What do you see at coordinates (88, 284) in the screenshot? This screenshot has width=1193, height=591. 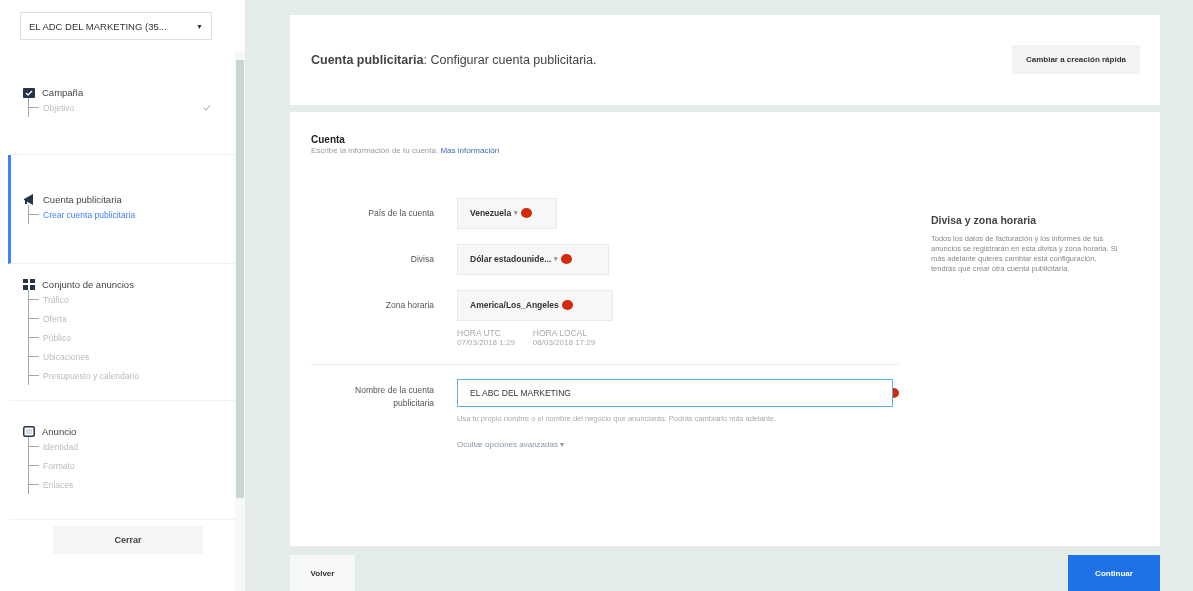 I see `section-title: Conjunto de anuncios` at bounding box center [88, 284].